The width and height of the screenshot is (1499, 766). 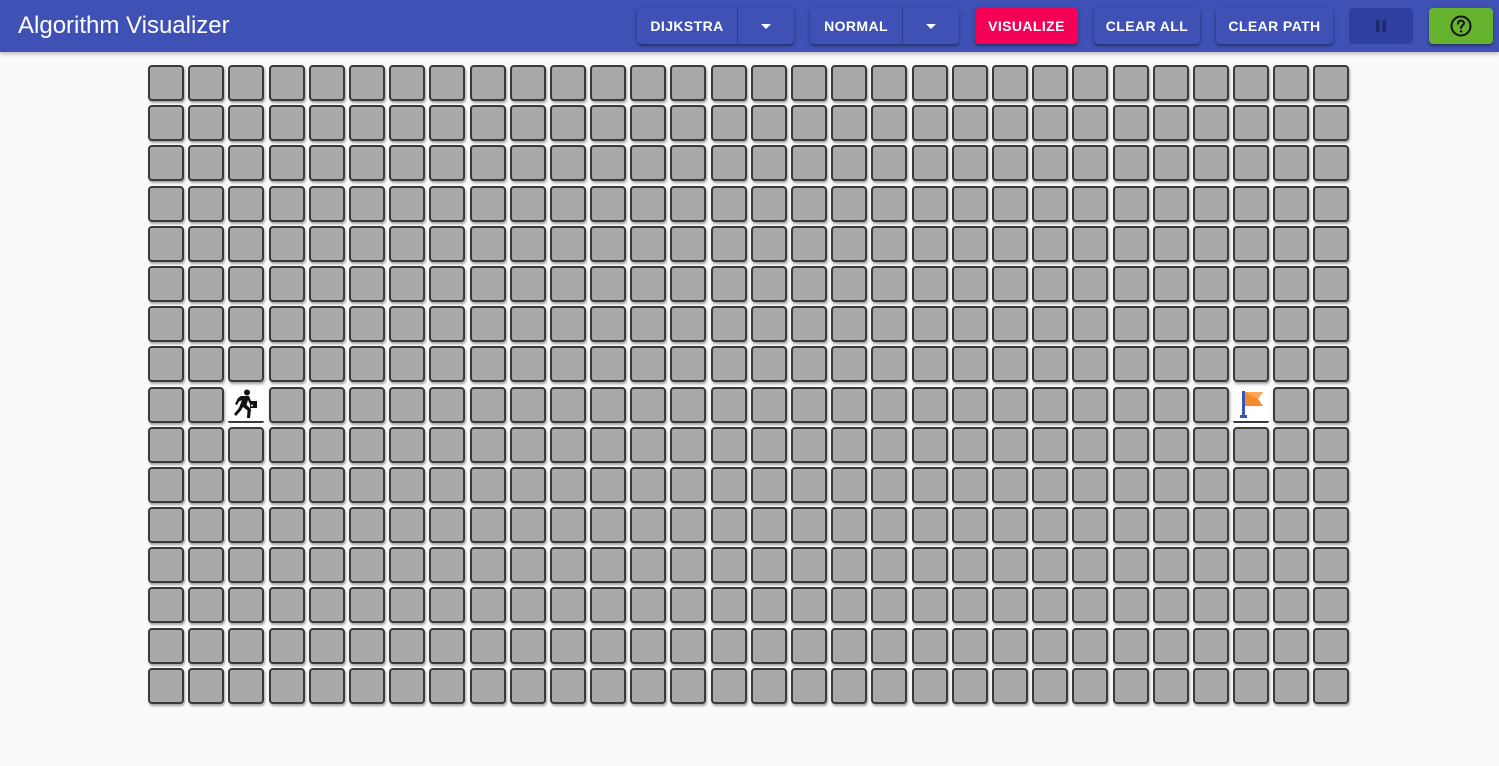 I want to click on clear-path-button: CLEAR PATH, so click(x=1274, y=26).